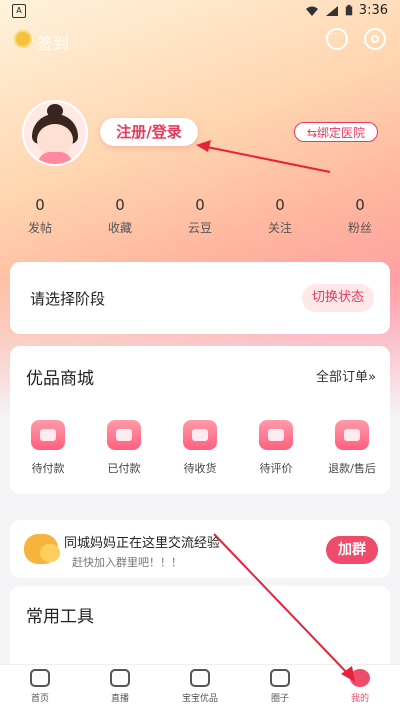 The image size is (400, 709). I want to click on tab-label: 圈子, so click(279, 699).